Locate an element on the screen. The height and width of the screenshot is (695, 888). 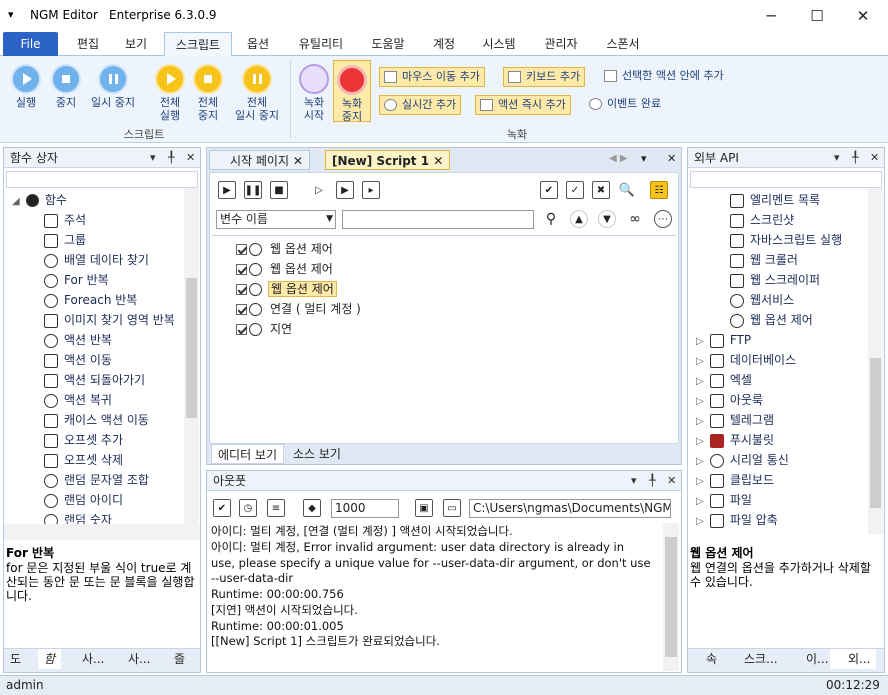
api-group: ▷ 아웃룩 is located at coordinates (729, 400).